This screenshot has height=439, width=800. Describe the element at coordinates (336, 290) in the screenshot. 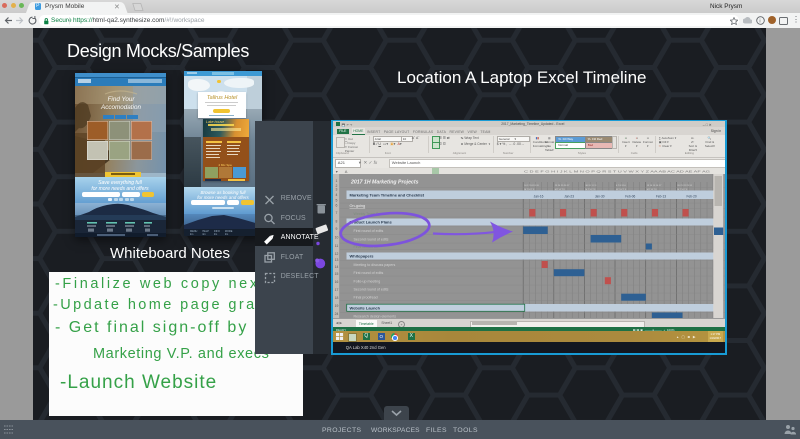

I see `svg-text: 17` at that location.